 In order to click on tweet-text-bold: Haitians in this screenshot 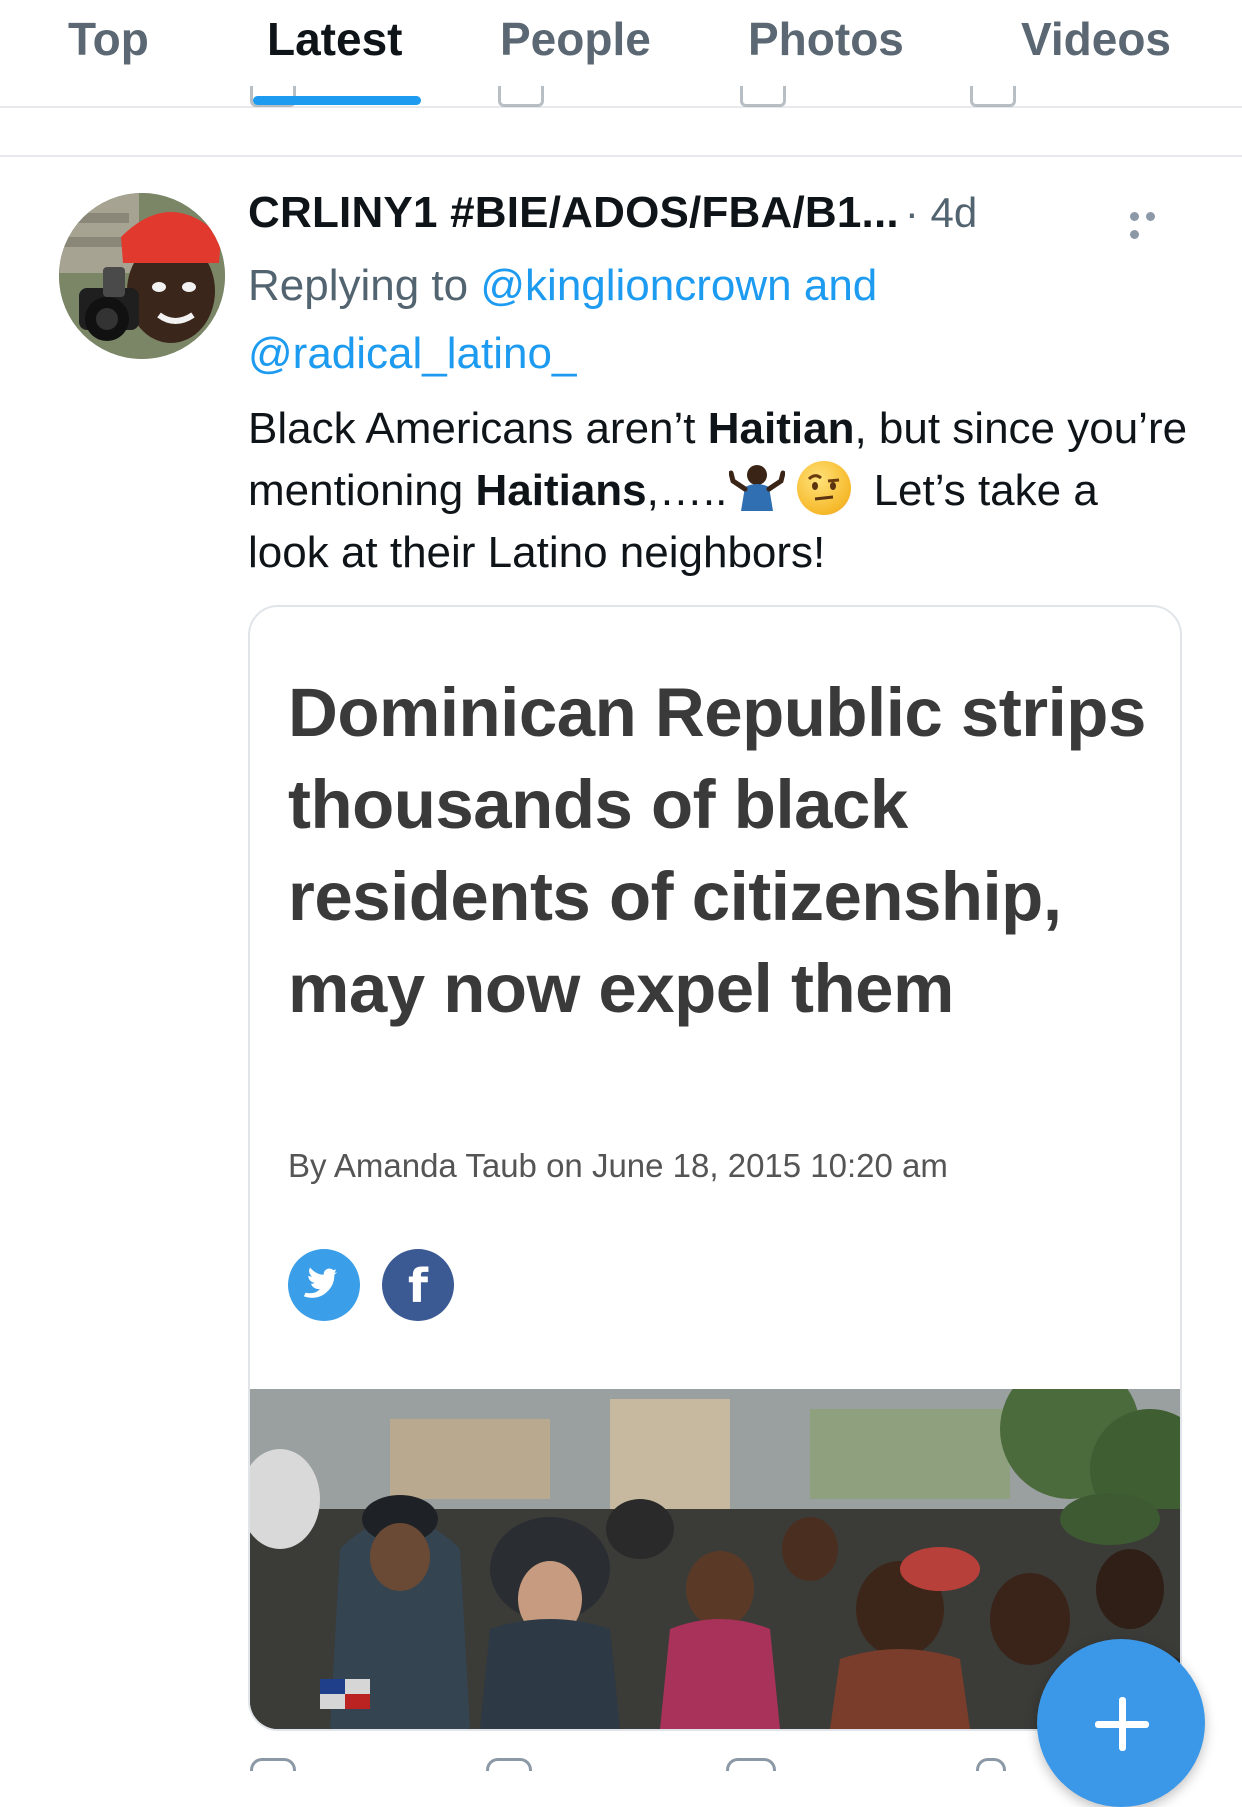, I will do `click(561, 490)`.